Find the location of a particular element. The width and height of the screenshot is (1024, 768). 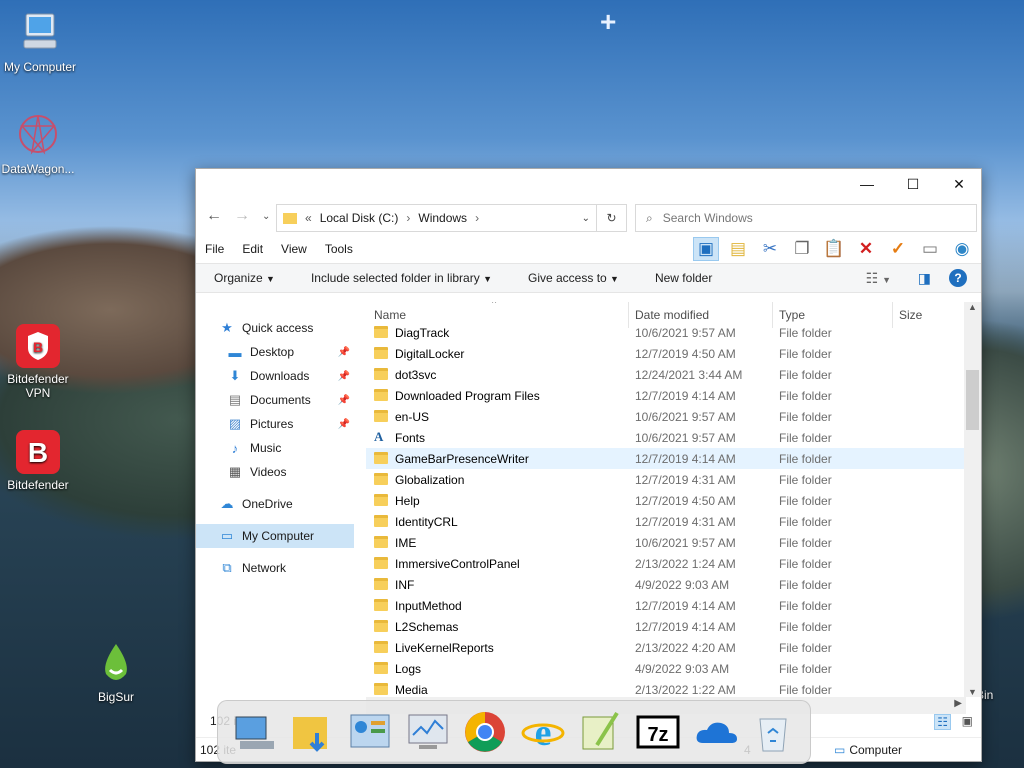

column-date: Date modified is located at coordinates (672, 315).